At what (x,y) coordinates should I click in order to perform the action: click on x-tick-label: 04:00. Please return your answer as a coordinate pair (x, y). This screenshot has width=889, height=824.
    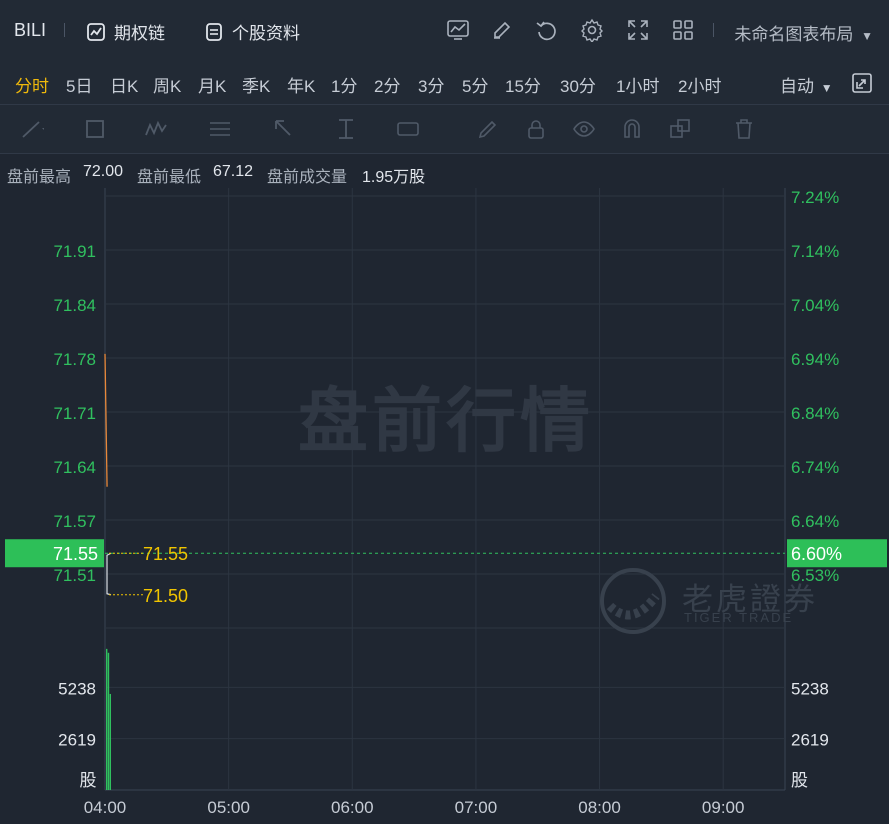
    Looking at the image, I should click on (105, 807).